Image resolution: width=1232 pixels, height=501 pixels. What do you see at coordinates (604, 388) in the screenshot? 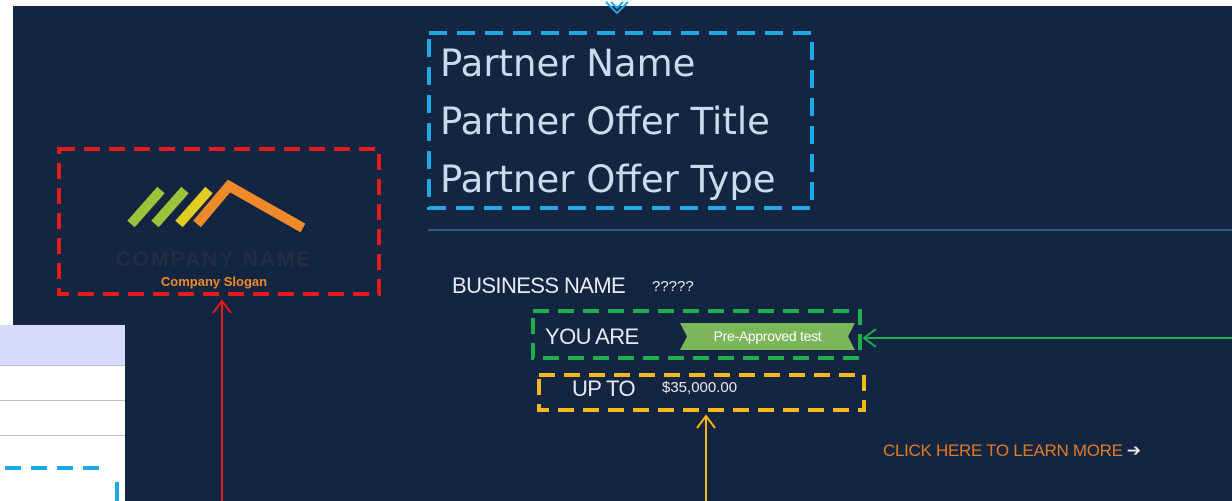
I see `up-to-label: UP TO` at bounding box center [604, 388].